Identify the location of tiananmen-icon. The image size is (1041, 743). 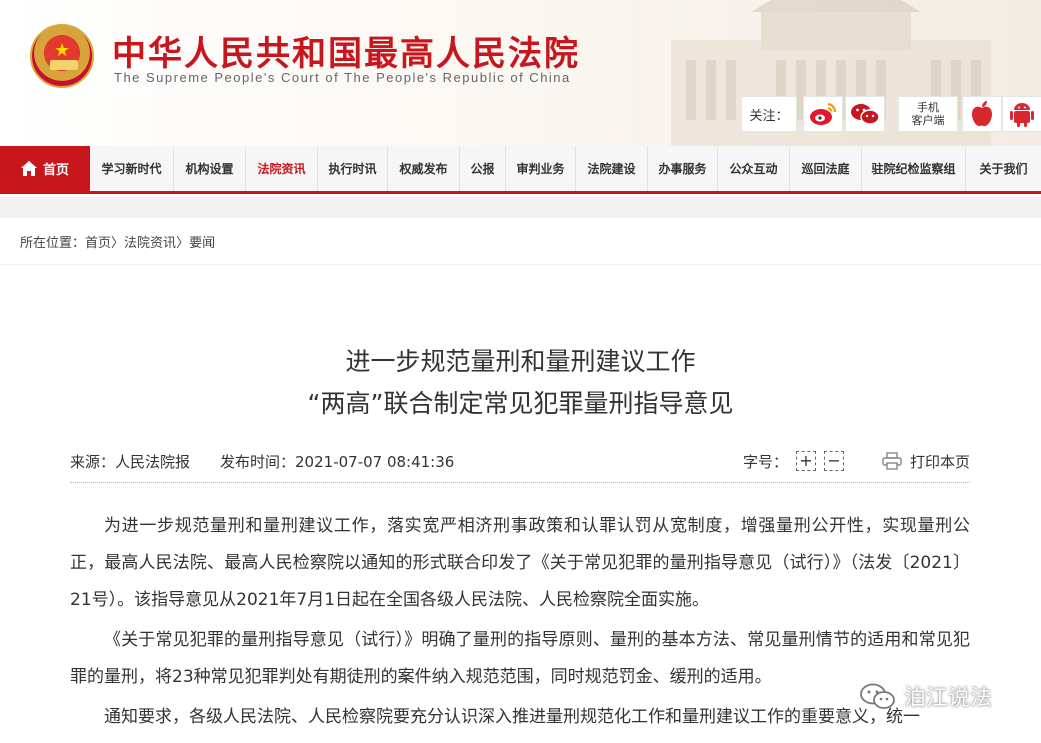
(64, 65).